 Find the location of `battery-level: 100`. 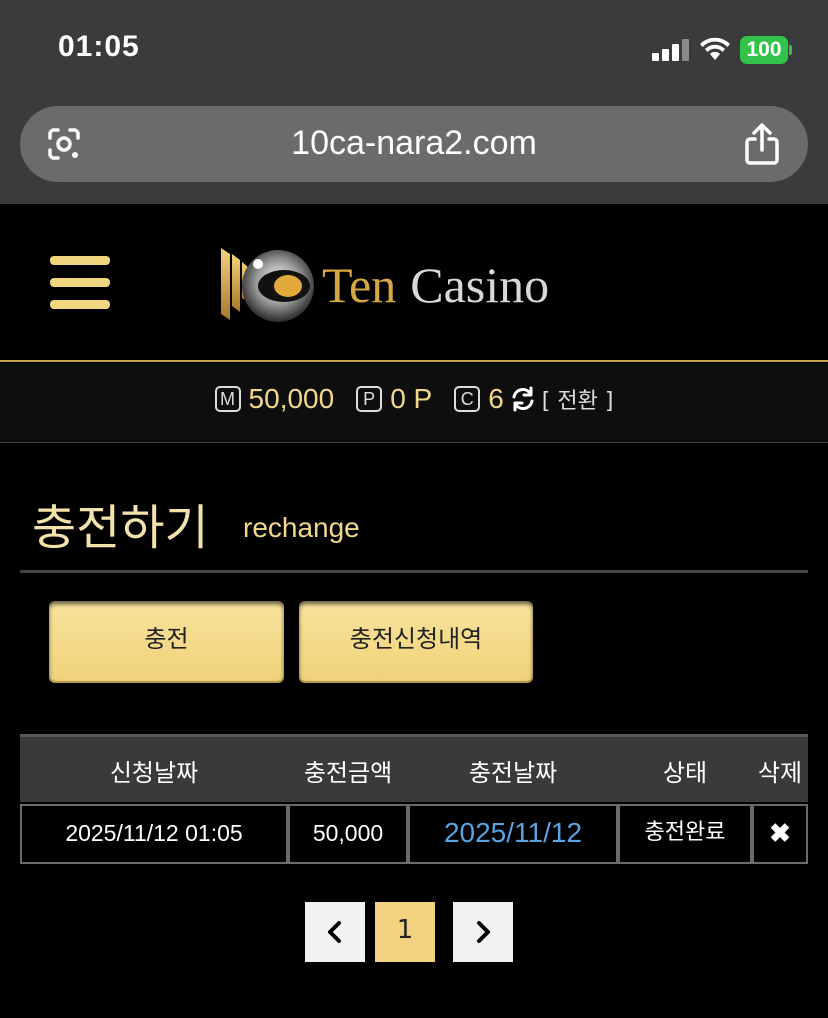

battery-level: 100 is located at coordinates (764, 49).